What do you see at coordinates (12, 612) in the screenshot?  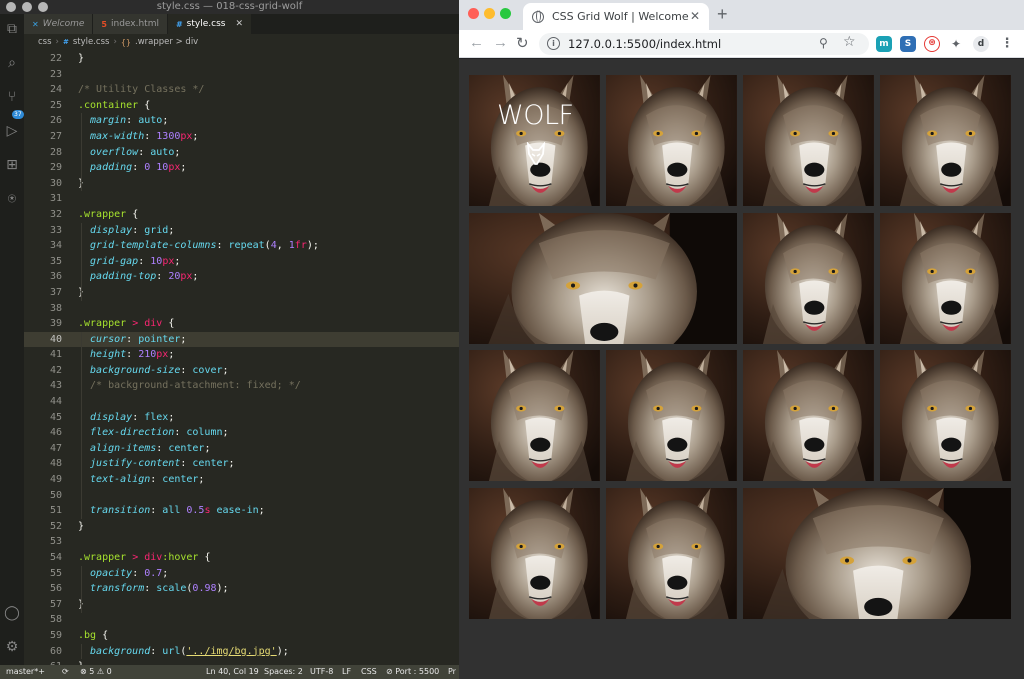 I see `account-icon: ◯` at bounding box center [12, 612].